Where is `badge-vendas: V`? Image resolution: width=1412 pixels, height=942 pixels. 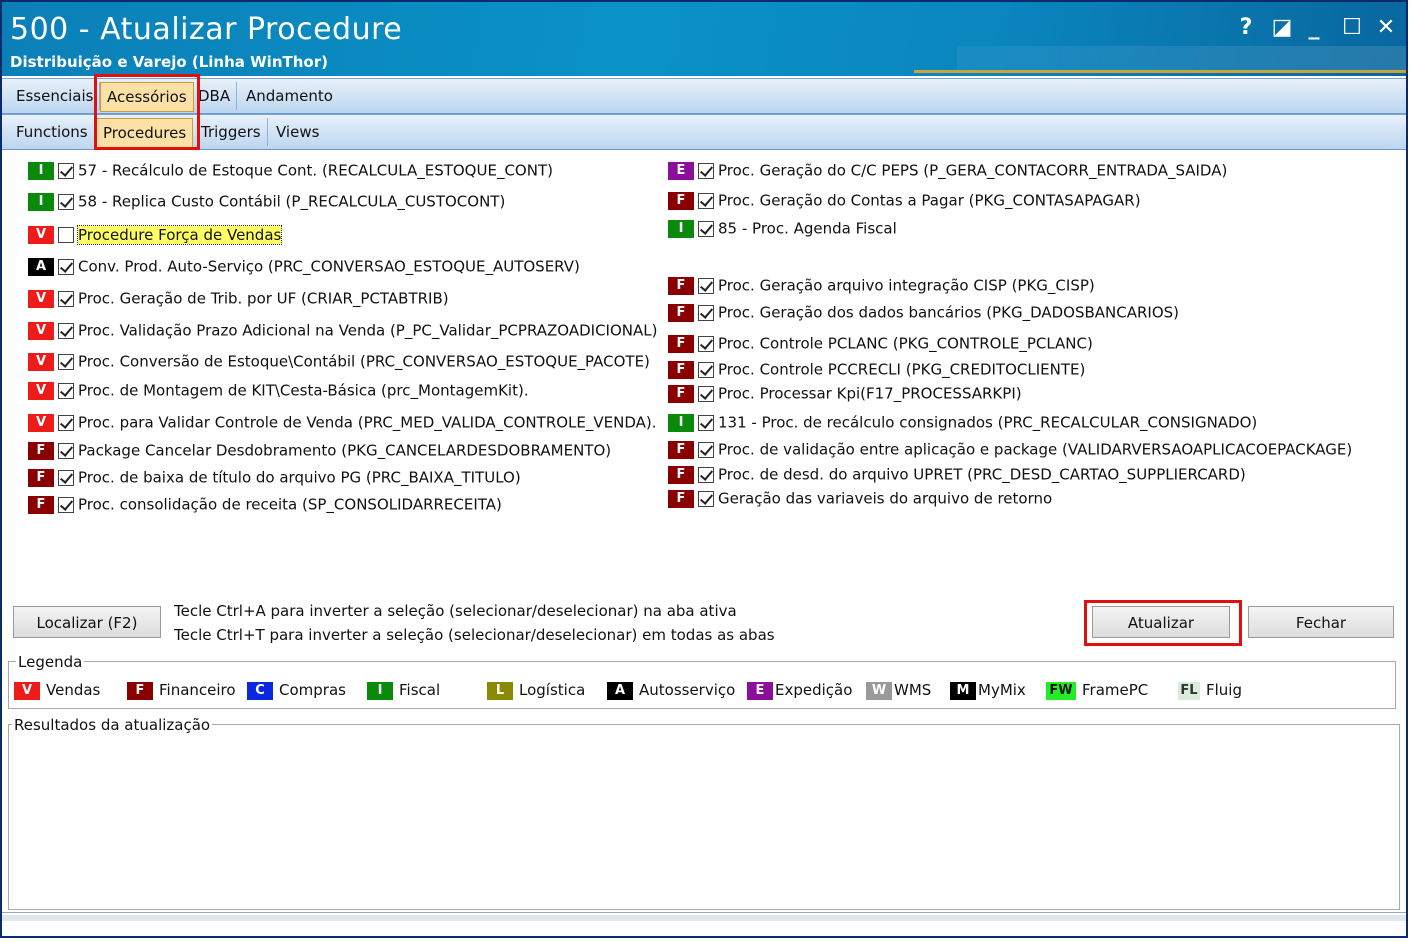
badge-vendas: V is located at coordinates (41, 234).